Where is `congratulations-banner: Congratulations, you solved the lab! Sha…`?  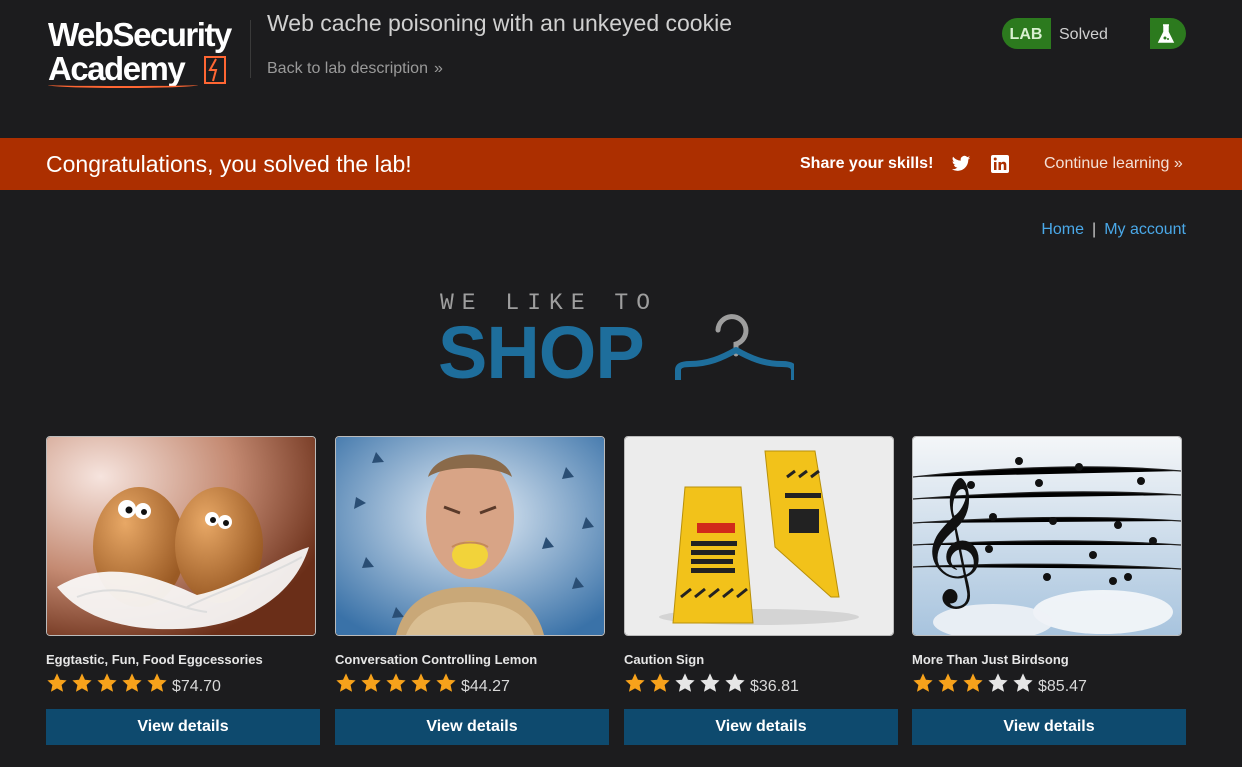 congratulations-banner: Congratulations, you solved the lab! Sha… is located at coordinates (621, 164).